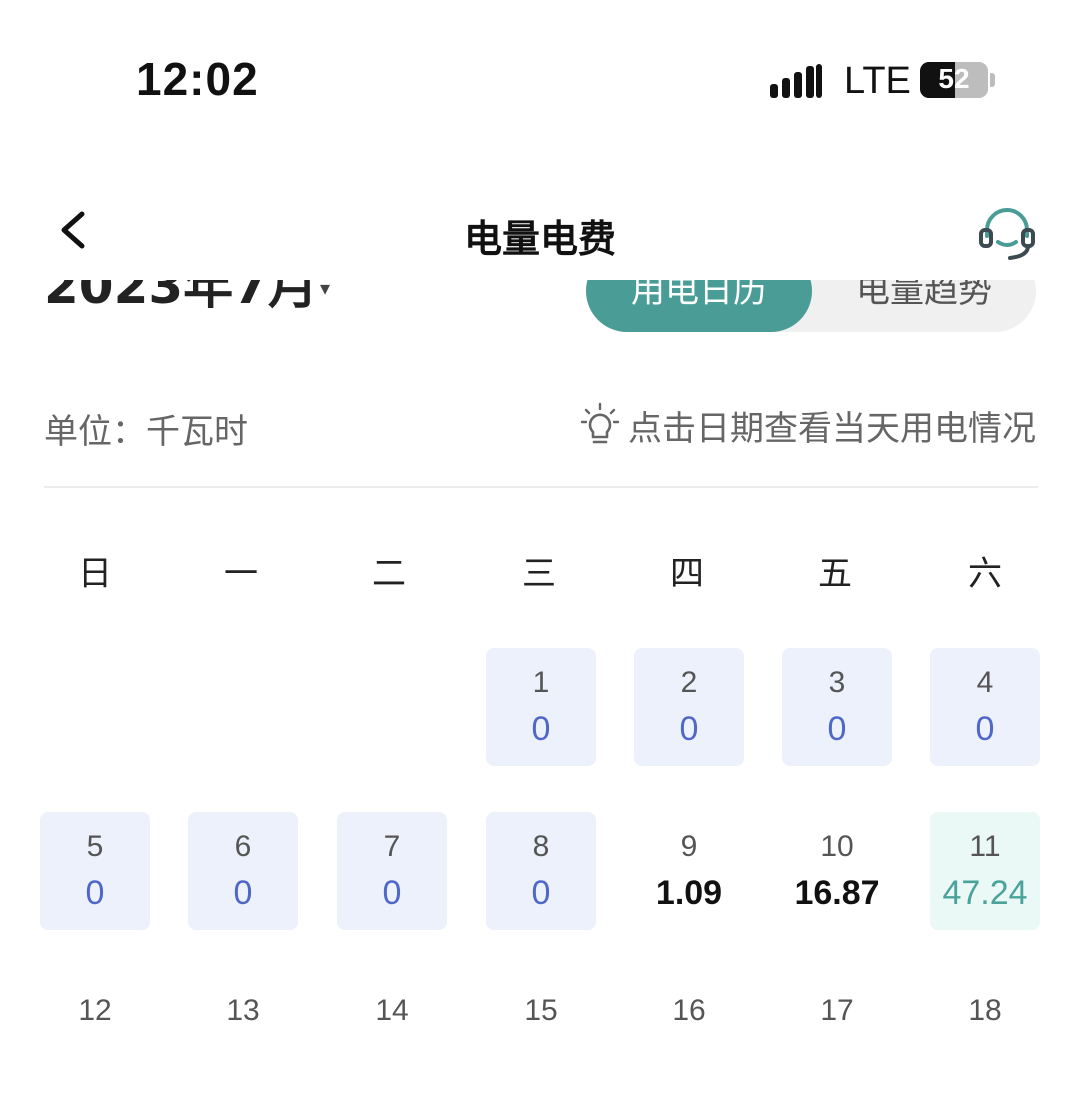 Image resolution: width=1080 pixels, height=1094 pixels. I want to click on status-time: 12:02, so click(197, 79).